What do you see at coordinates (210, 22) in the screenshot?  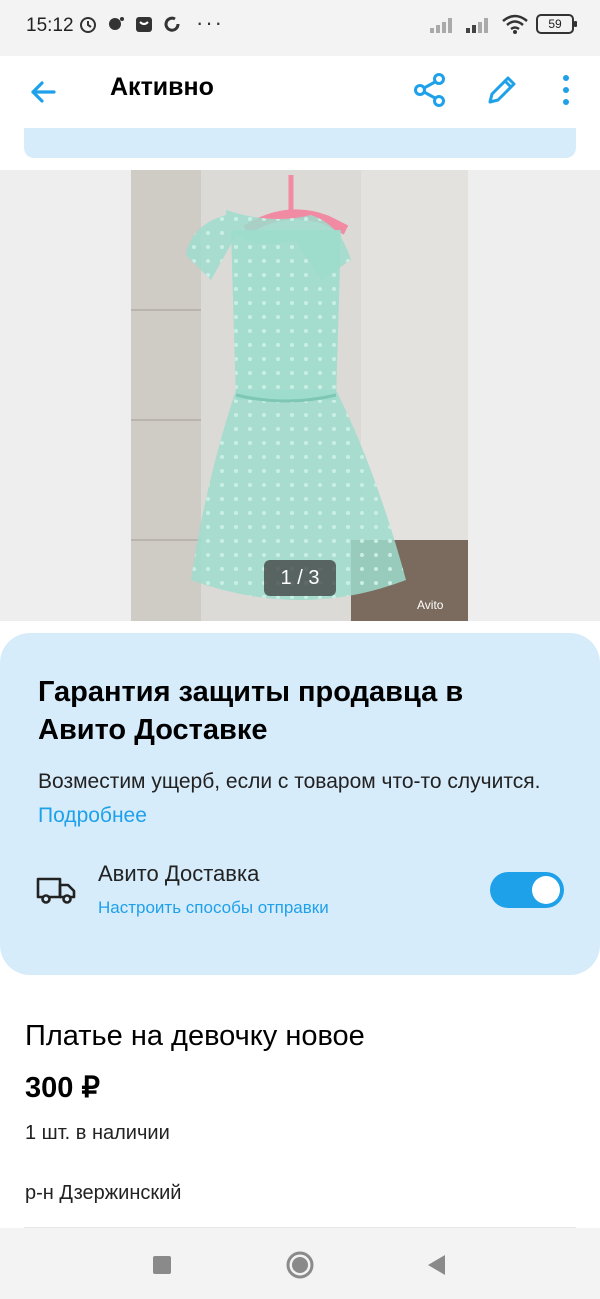 I see `more-notifications-icon: ···` at bounding box center [210, 22].